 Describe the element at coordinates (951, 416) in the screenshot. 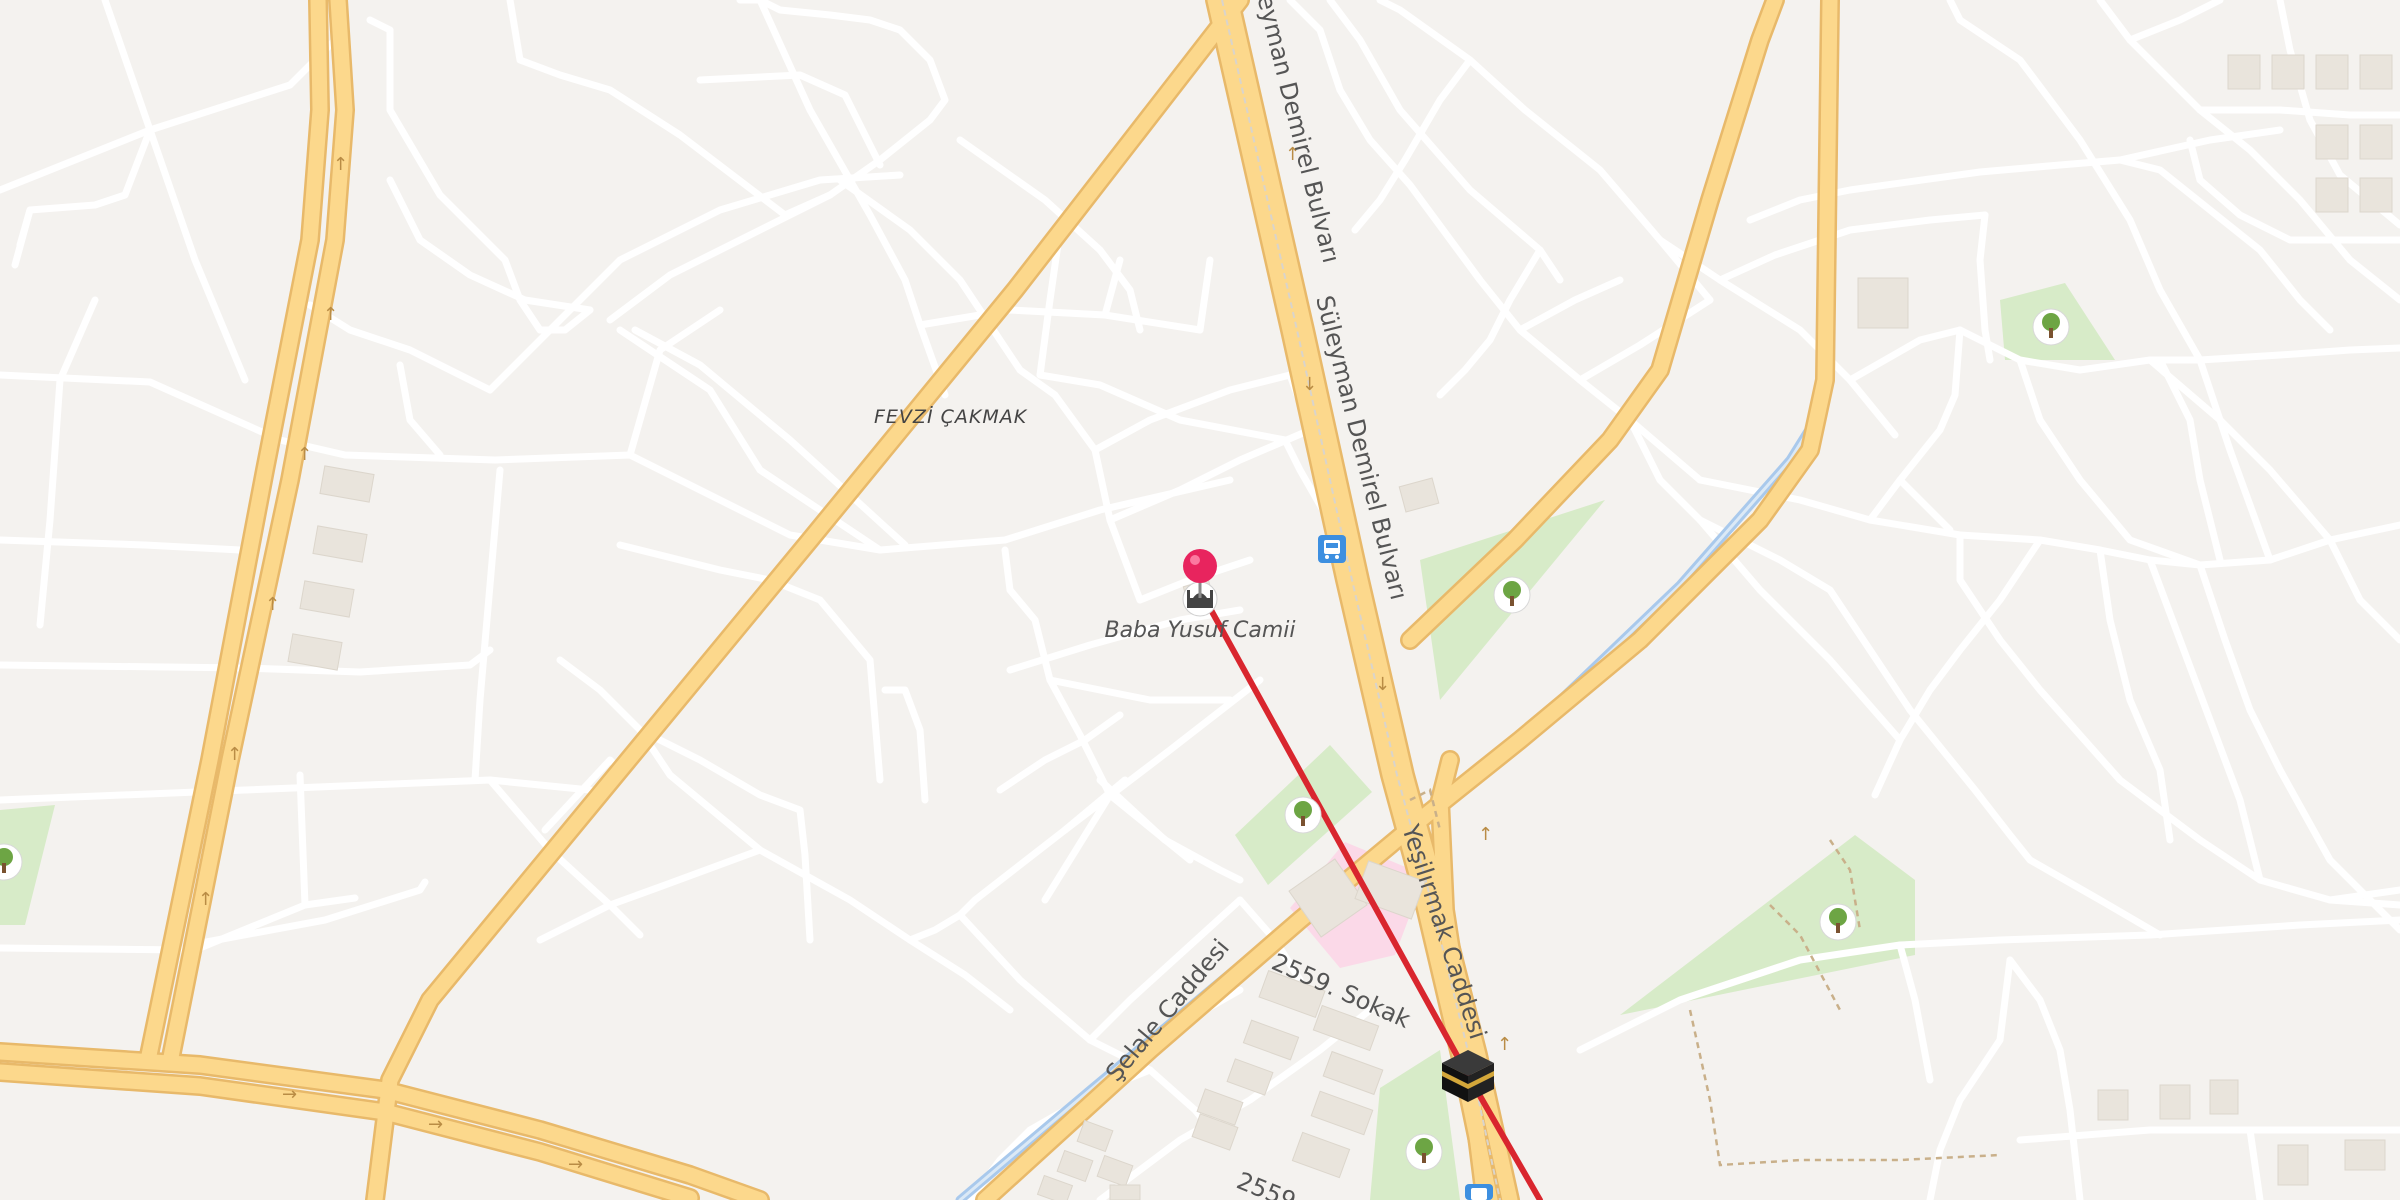

I see `district-label: FEVZİ ÇAKMAK` at that location.